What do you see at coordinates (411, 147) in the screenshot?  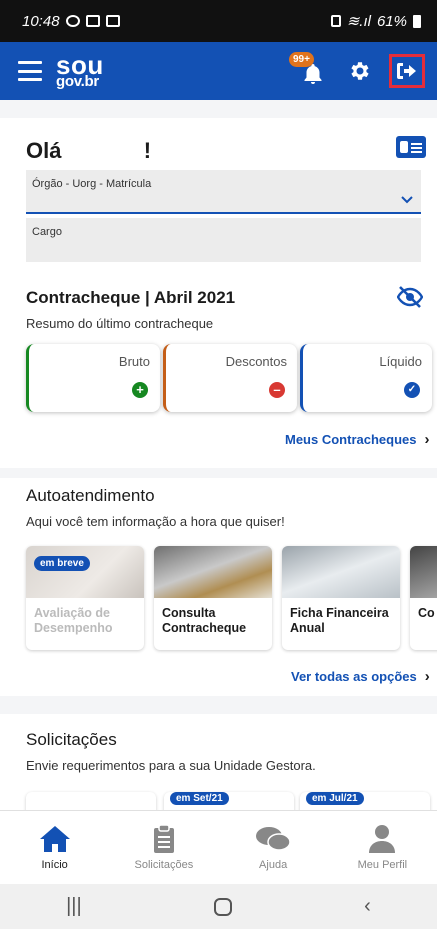 I see `id-card-icon` at bounding box center [411, 147].